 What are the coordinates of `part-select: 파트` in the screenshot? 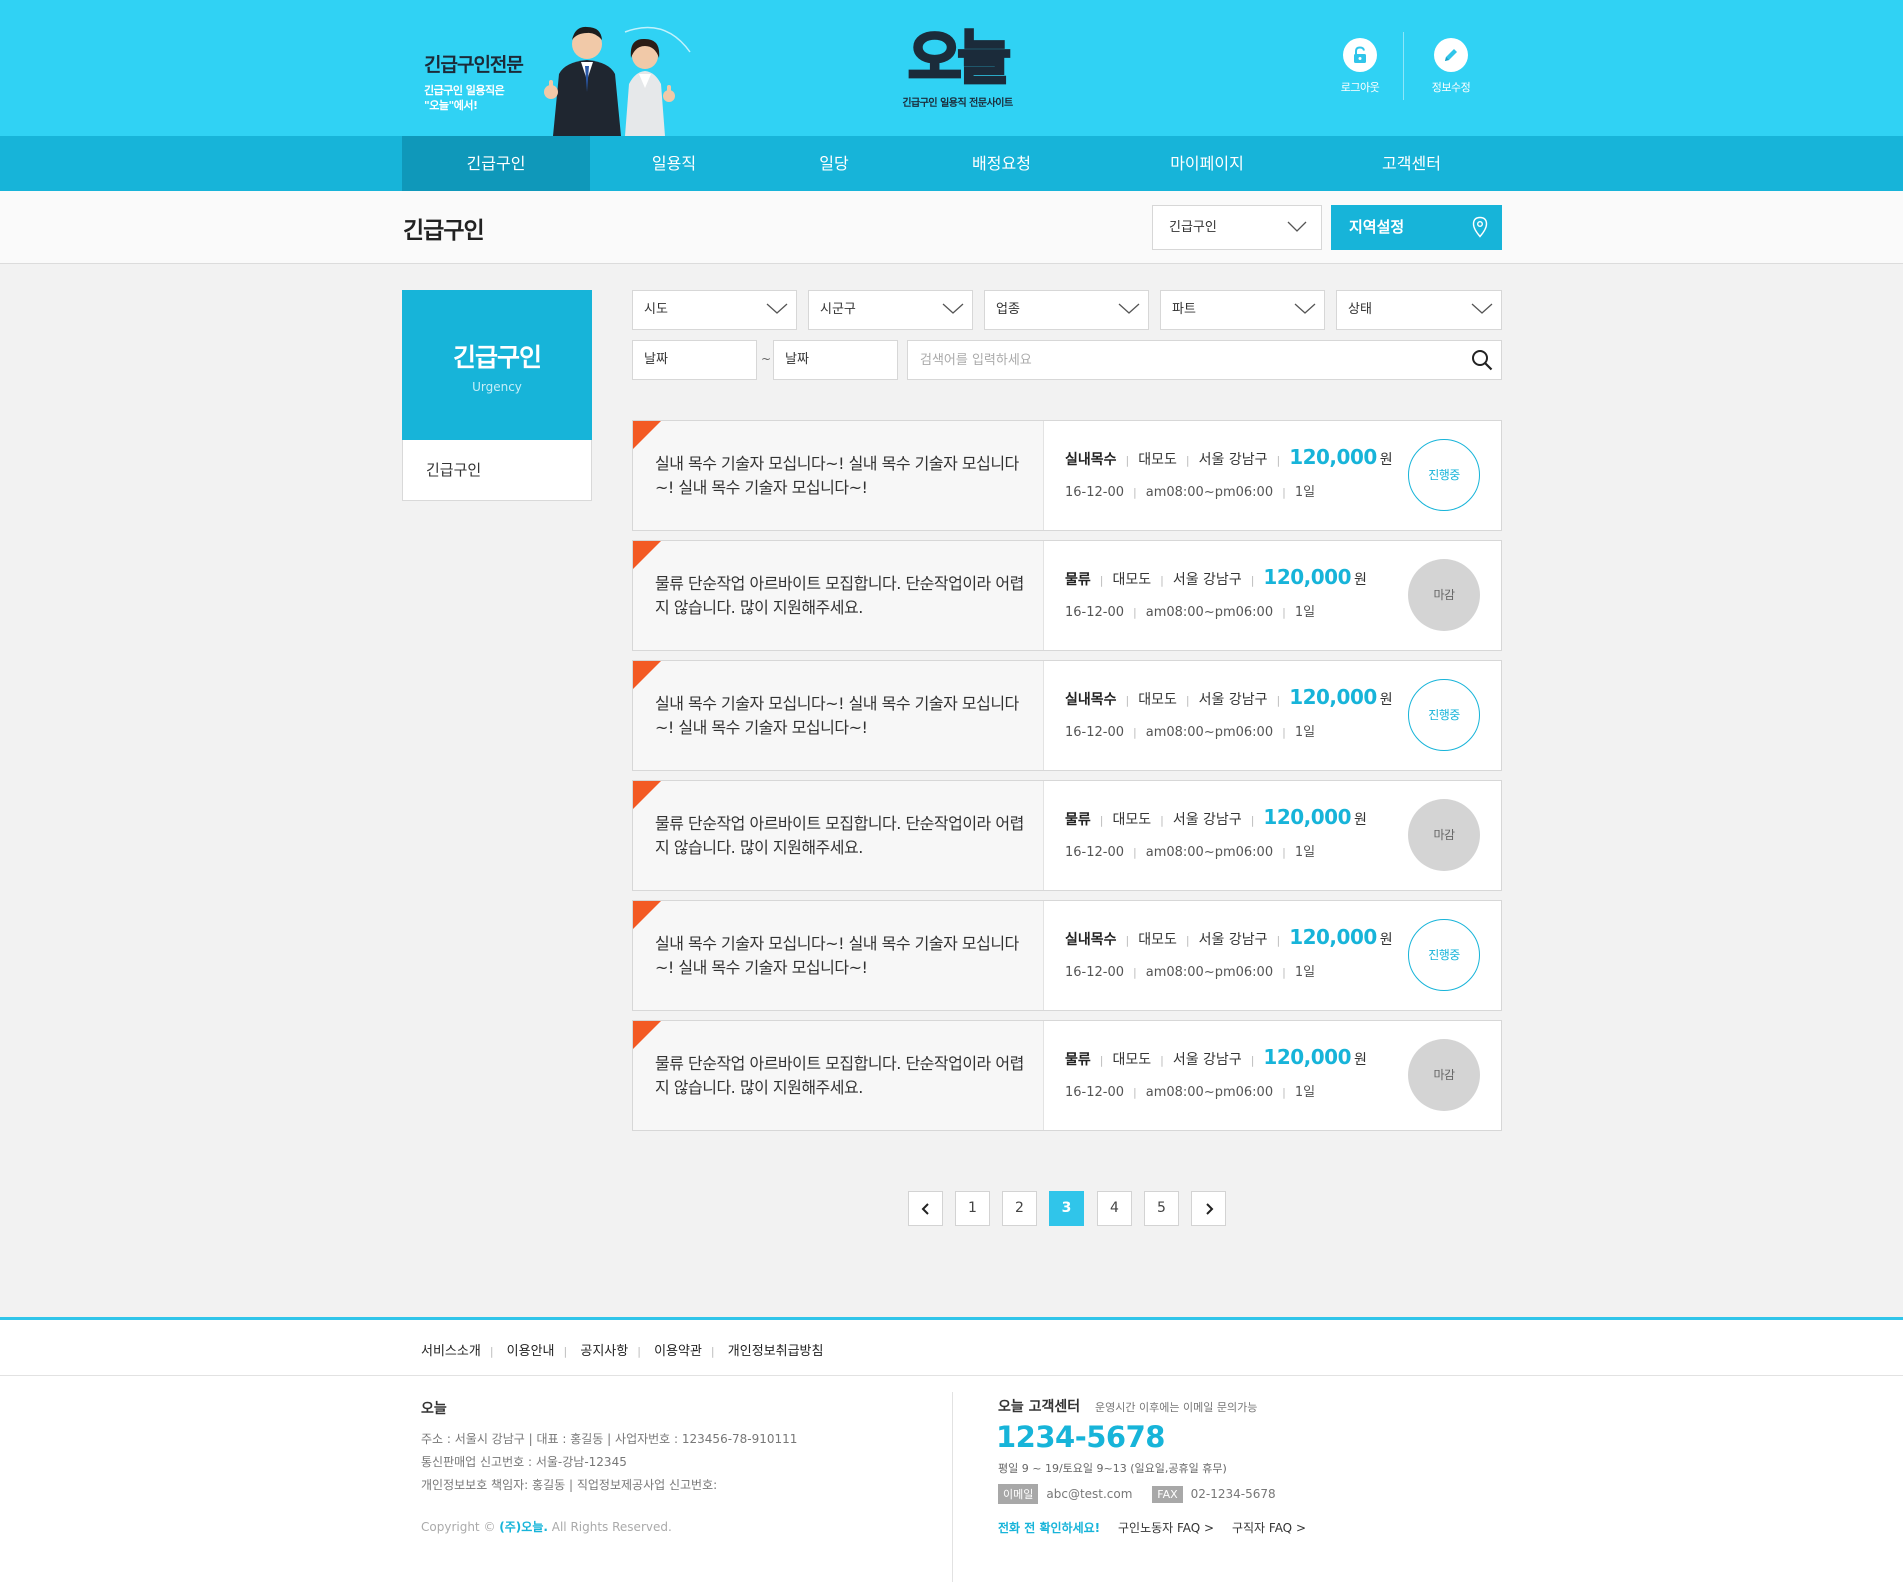 It's located at (1242, 310).